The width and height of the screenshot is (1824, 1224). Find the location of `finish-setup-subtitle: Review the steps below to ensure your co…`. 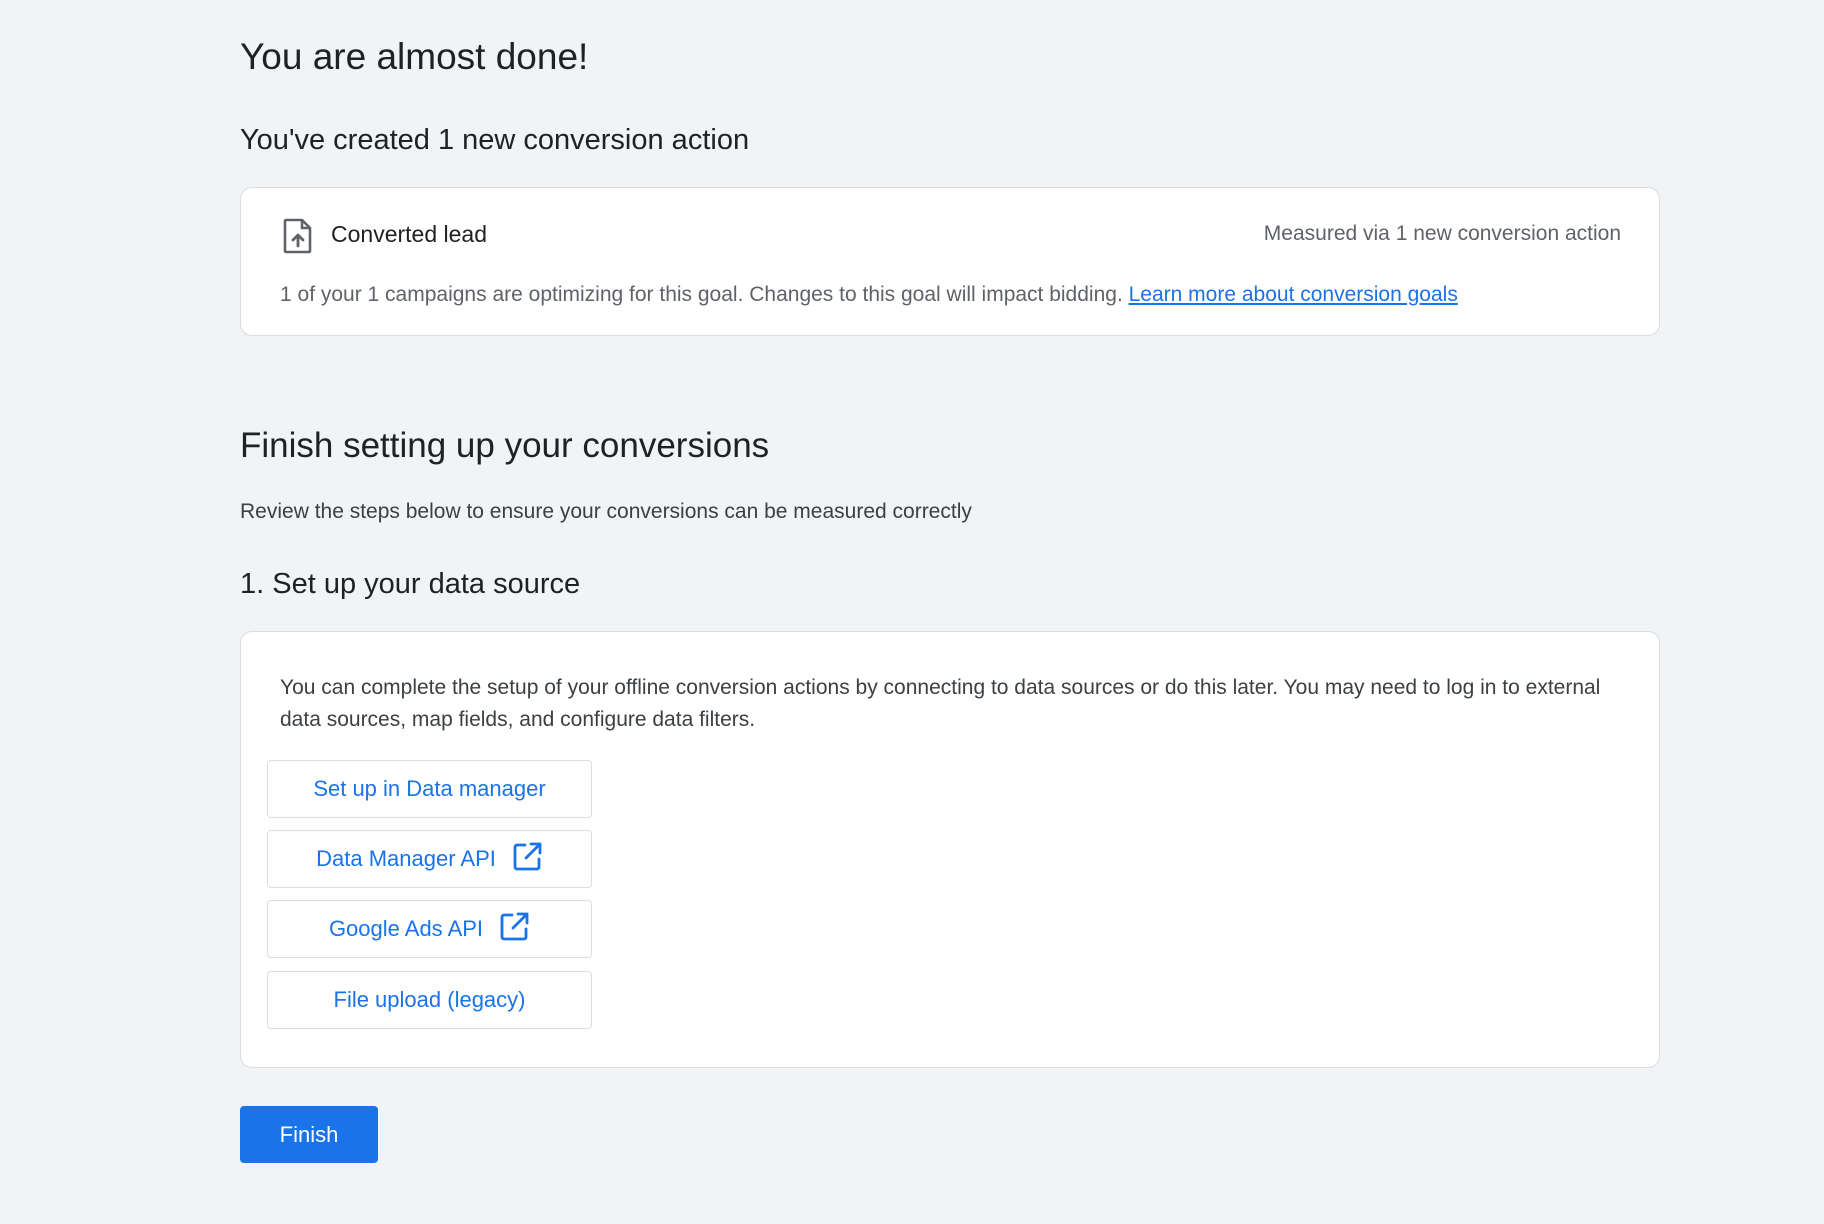

finish-setup-subtitle: Review the steps below to ensure your co… is located at coordinates (606, 511).